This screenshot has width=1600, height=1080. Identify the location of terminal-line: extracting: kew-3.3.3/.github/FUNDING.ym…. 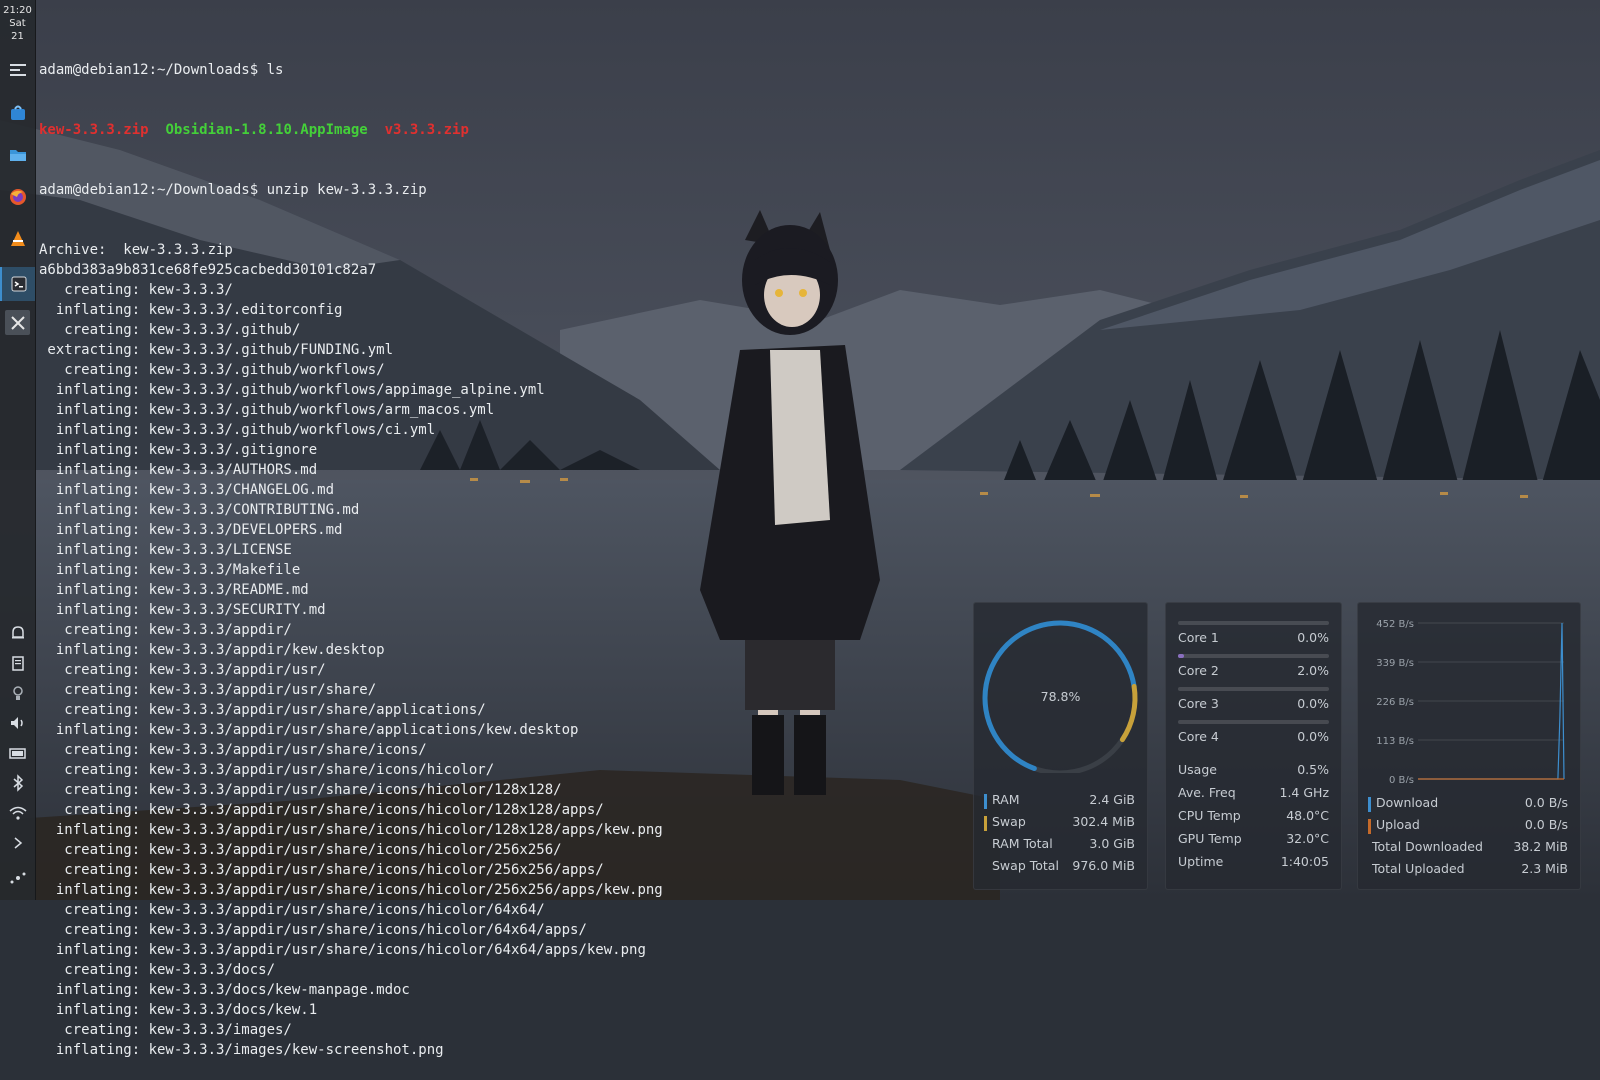
(216, 350).